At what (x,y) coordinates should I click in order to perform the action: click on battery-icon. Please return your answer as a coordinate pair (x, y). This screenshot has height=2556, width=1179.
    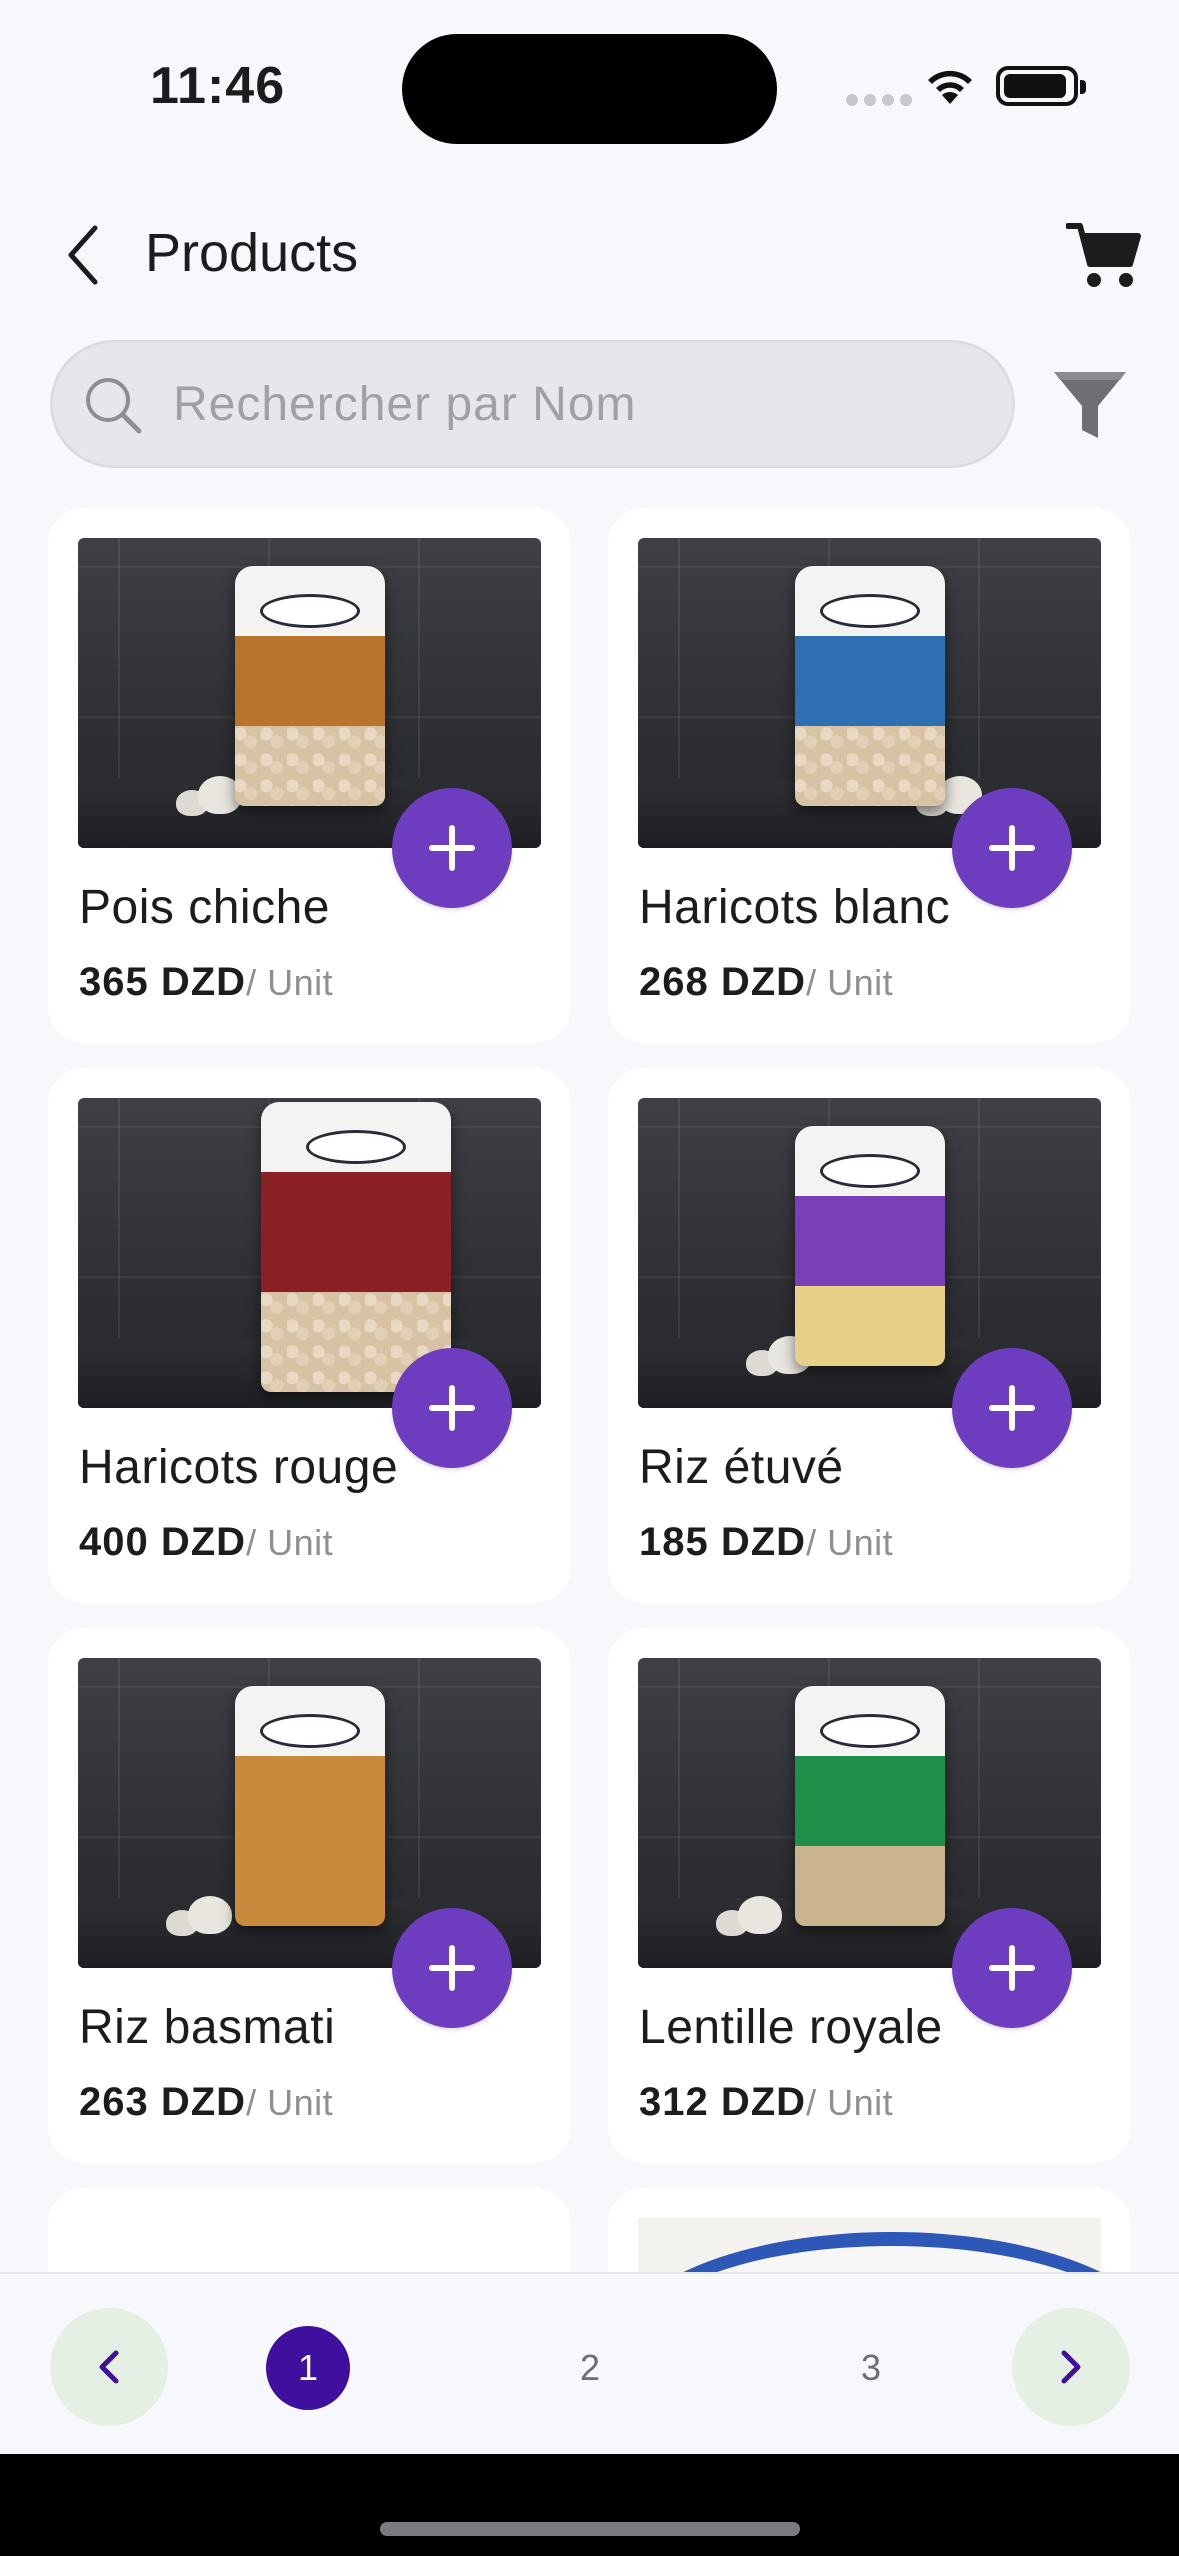
    Looking at the image, I should click on (1041, 86).